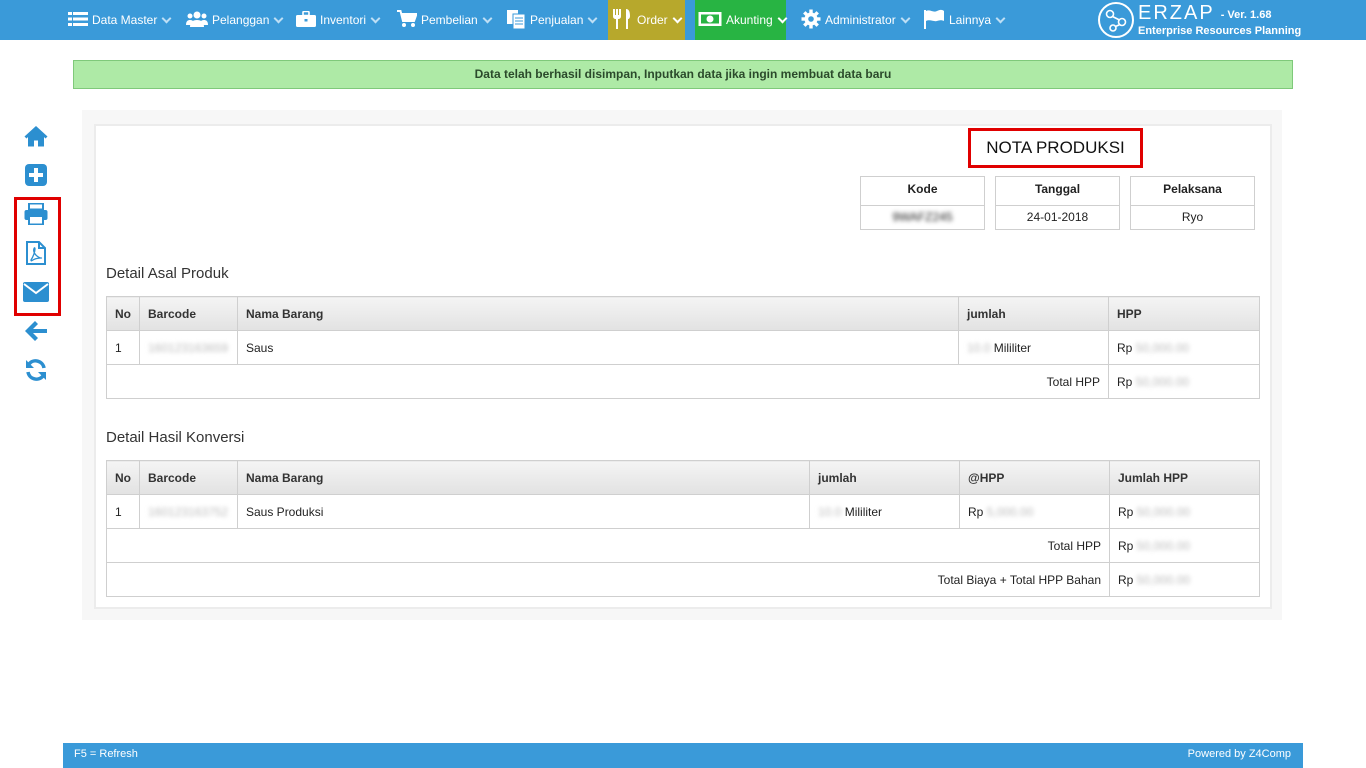 The width and height of the screenshot is (1366, 768). What do you see at coordinates (1034, 477) in the screenshot?
I see `col-at-hpp: @HPP` at bounding box center [1034, 477].